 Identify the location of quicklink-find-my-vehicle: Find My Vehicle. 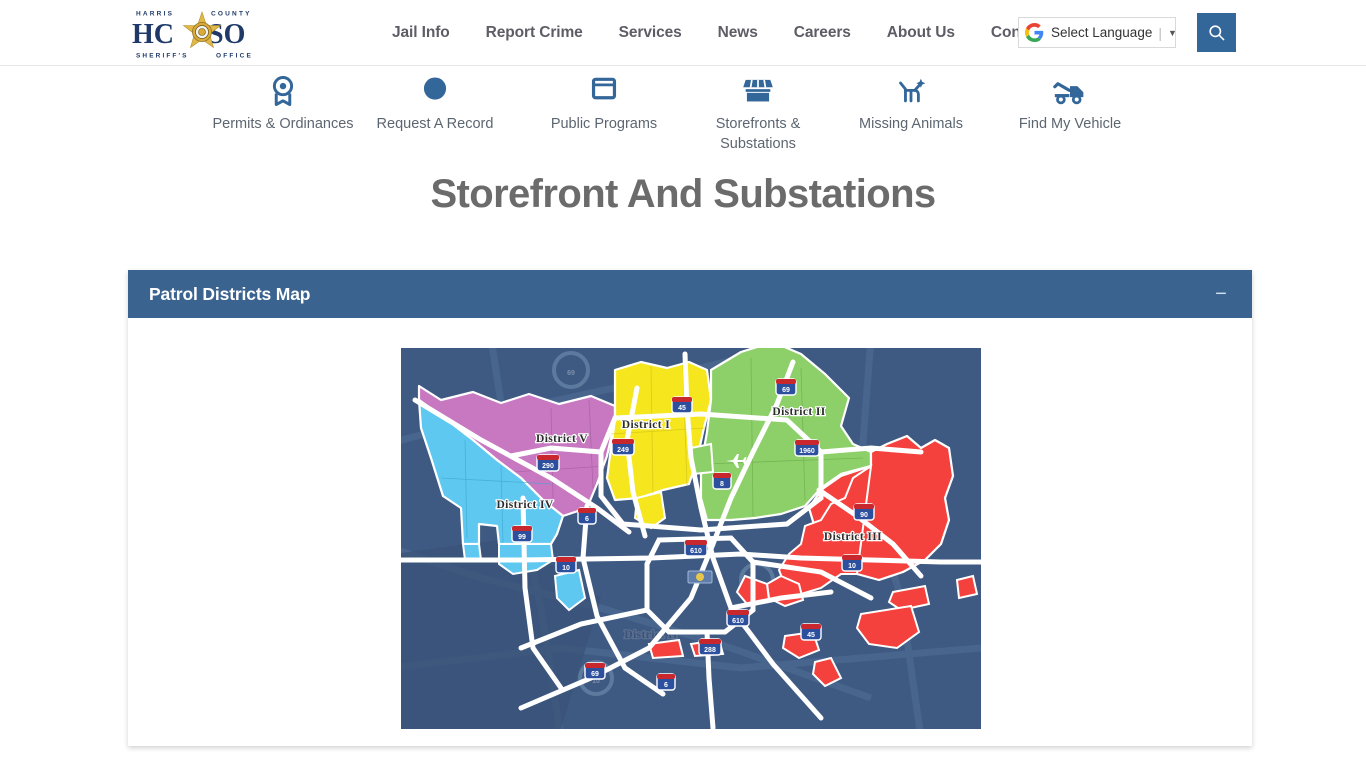
(1070, 104).